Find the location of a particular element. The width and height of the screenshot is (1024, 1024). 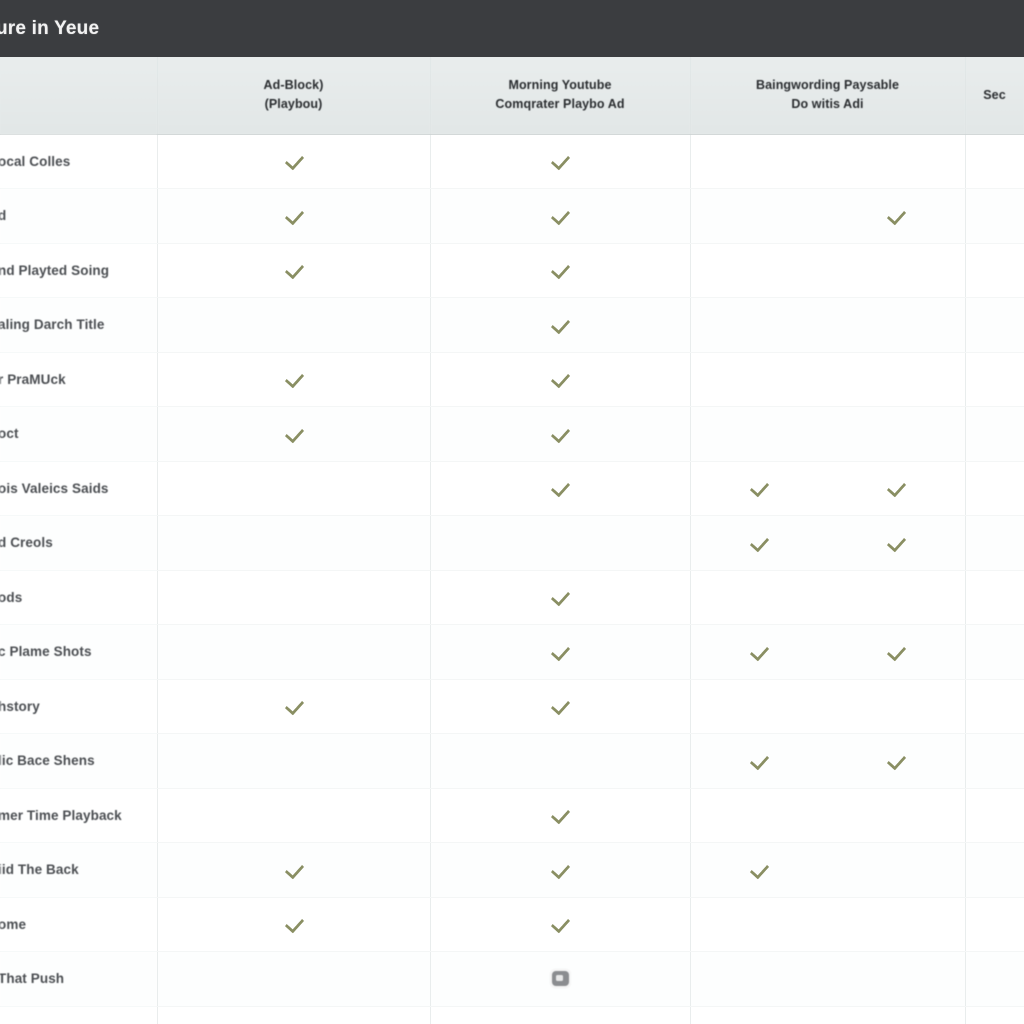

bringing-b-empty is located at coordinates (896, 162).